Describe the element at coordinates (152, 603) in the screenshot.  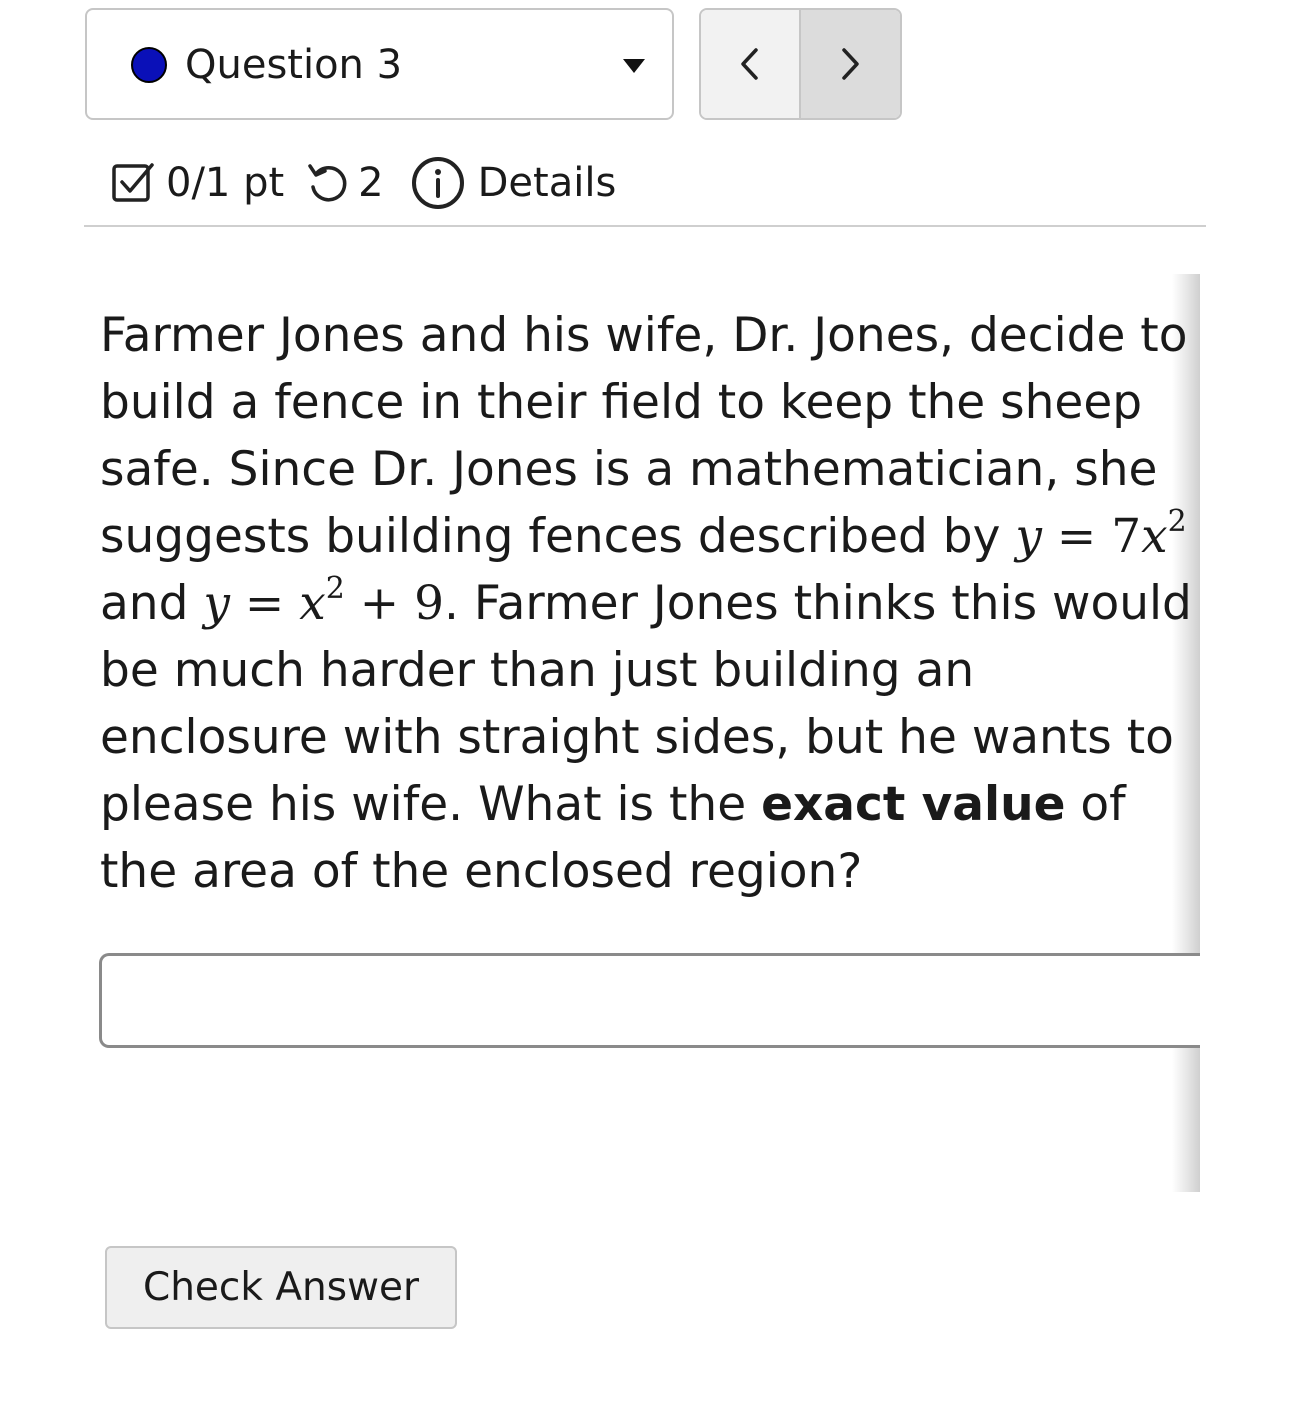
I see `question-text-part: and` at that location.